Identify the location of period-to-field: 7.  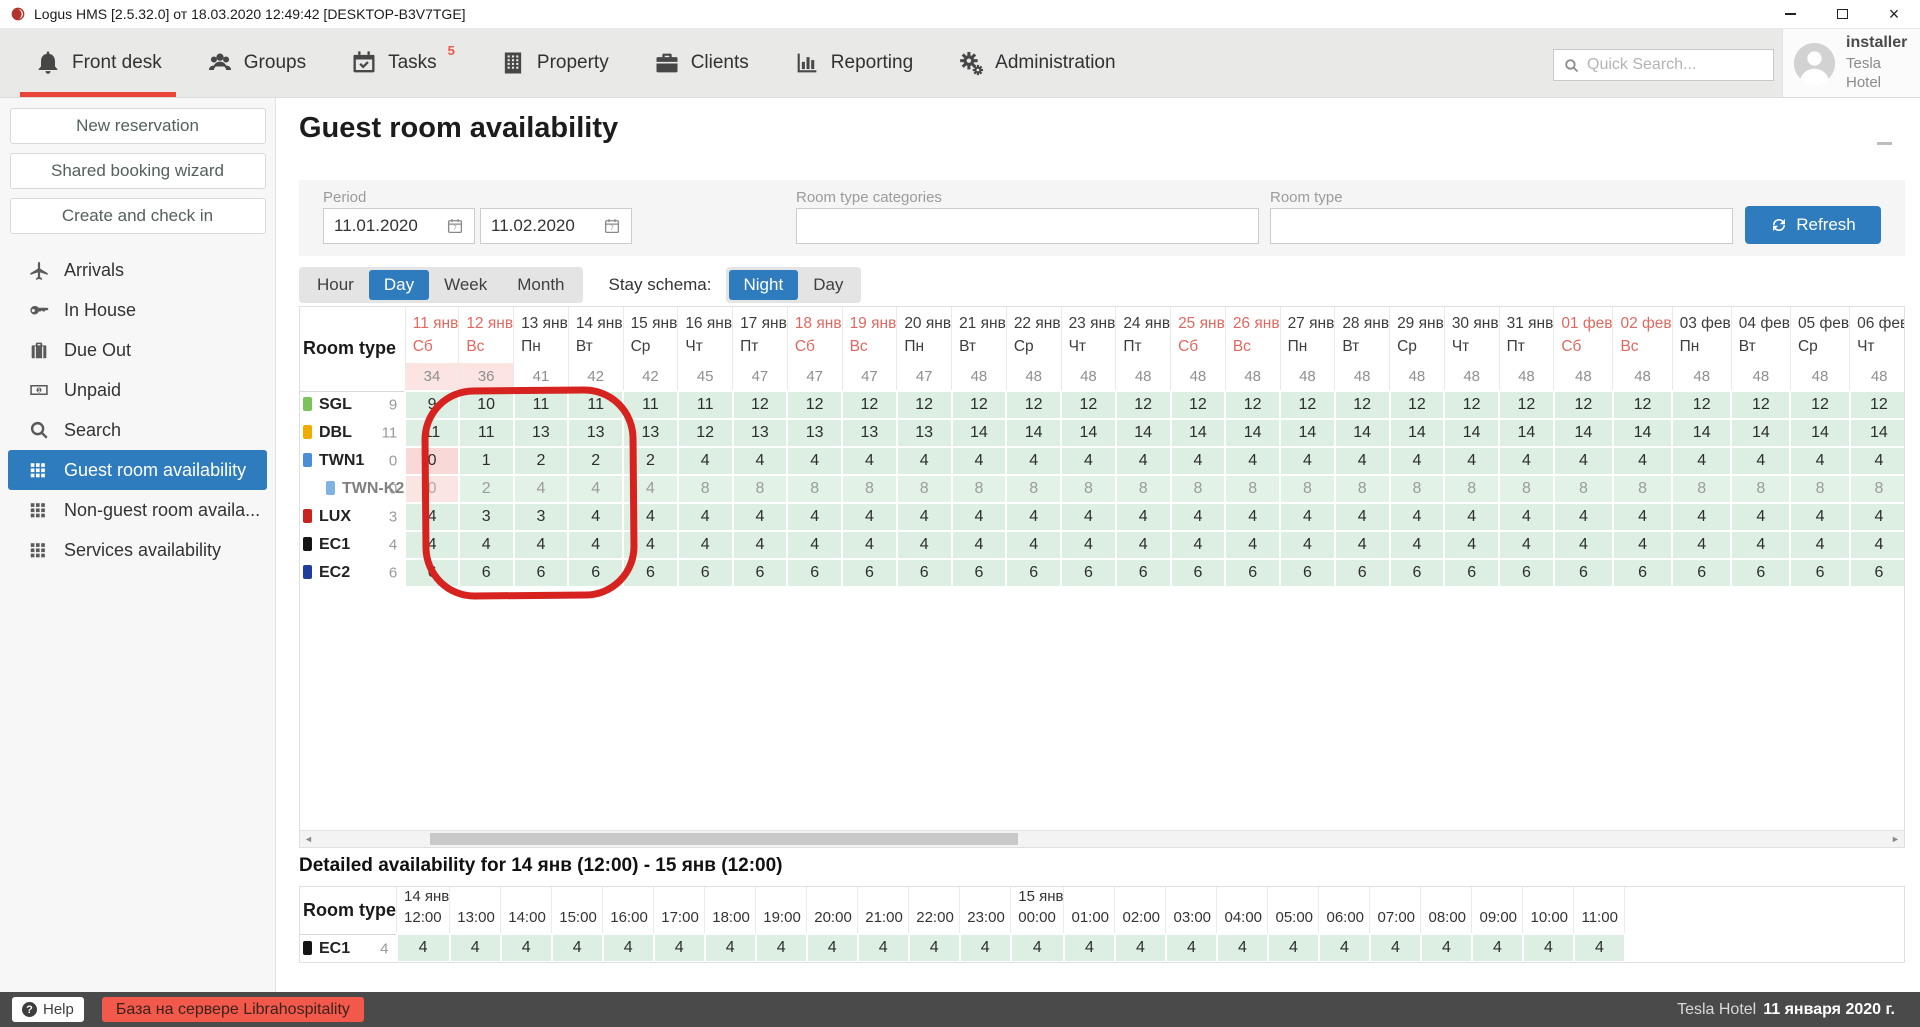
(556, 226).